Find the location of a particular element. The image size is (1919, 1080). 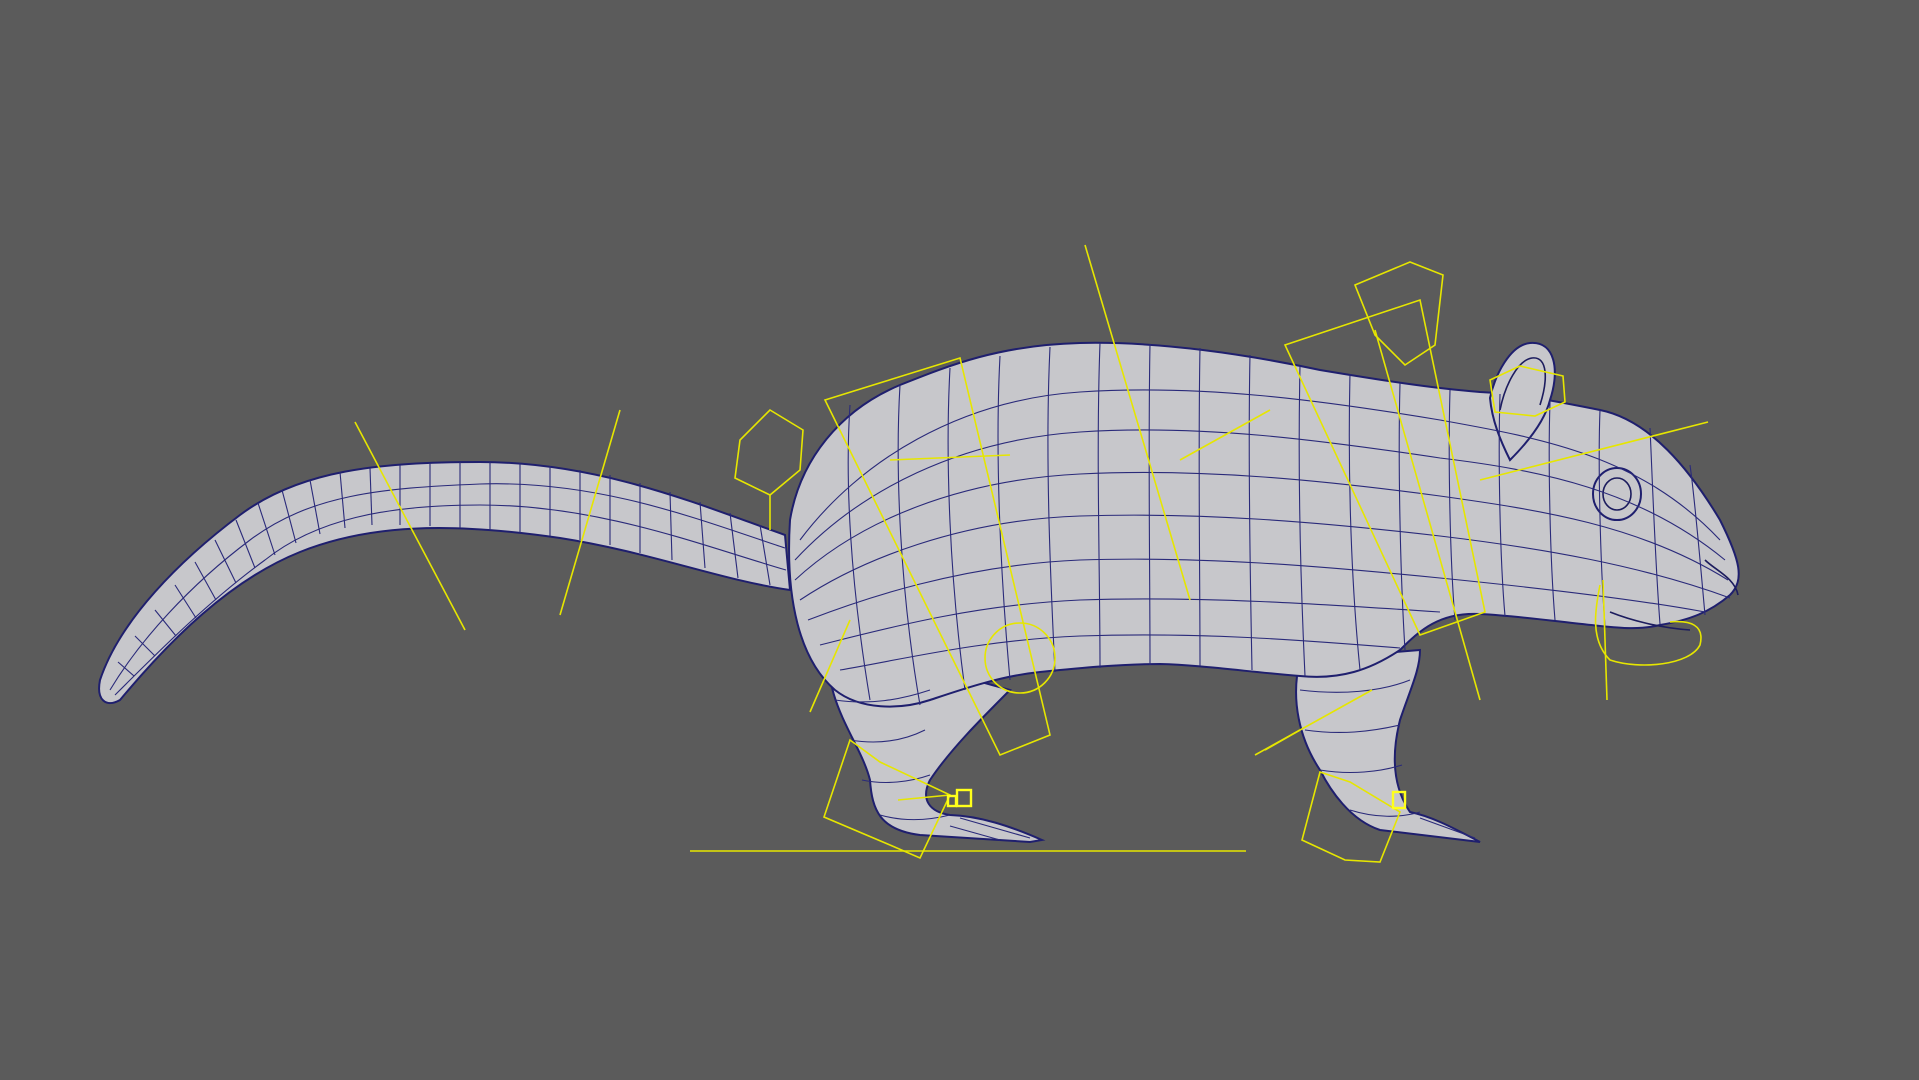

rat-tail-mesh is located at coordinates (445, 582).